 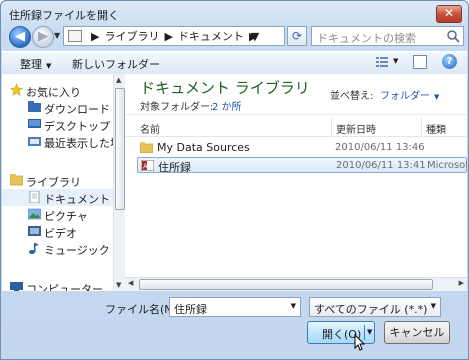 I want to click on navigation-pane-scrollbar: ▲ ▼, so click(x=119, y=182).